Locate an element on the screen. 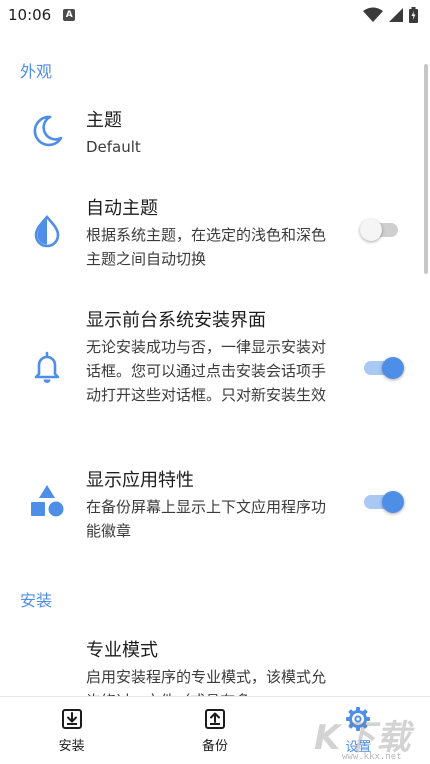 This screenshot has height=764, width=430. pref-show-app-features: 显示应用特性 在备份屏幕上显示上下文应用程序功能徽章 is located at coordinates (215, 507).